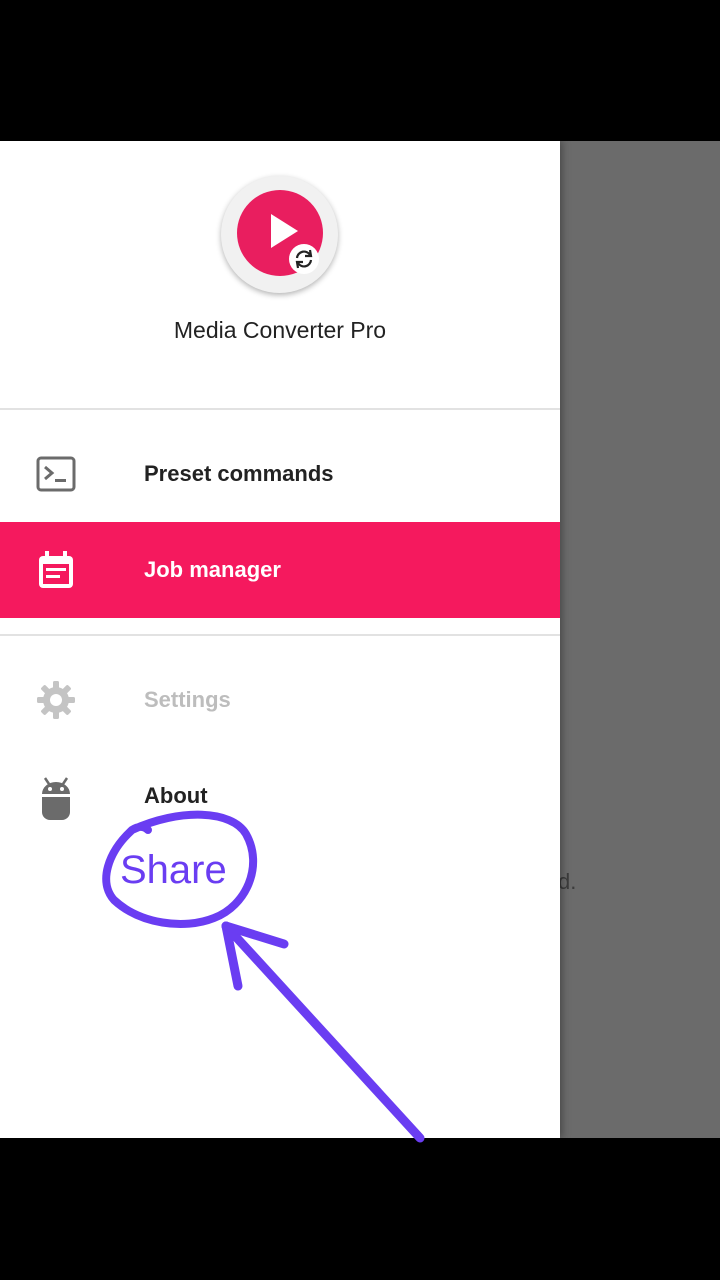 The image size is (720, 1280). Describe the element at coordinates (176, 795) in the screenshot. I see `drawer-item-label: About` at that location.